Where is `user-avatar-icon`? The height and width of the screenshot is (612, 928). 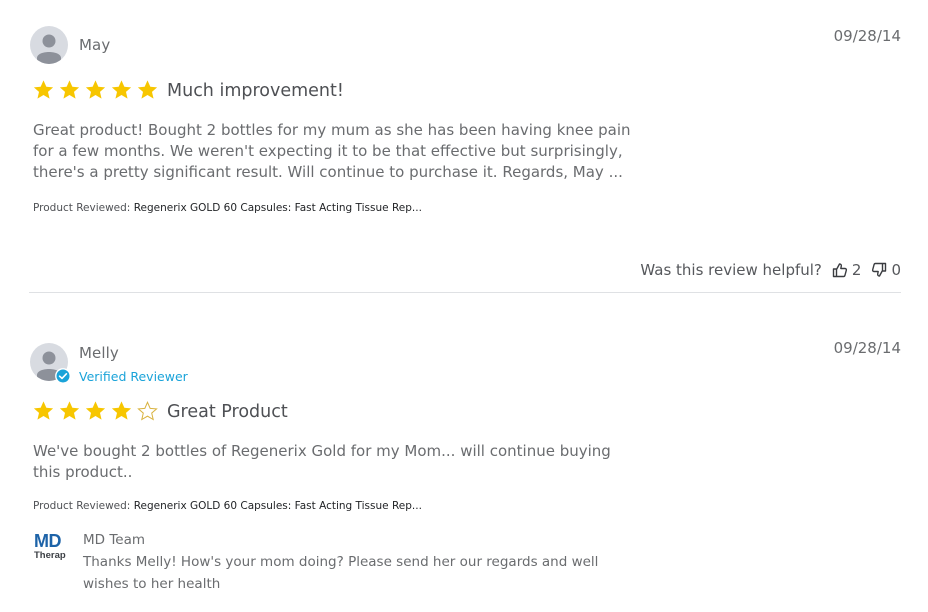
user-avatar-icon is located at coordinates (49, 45).